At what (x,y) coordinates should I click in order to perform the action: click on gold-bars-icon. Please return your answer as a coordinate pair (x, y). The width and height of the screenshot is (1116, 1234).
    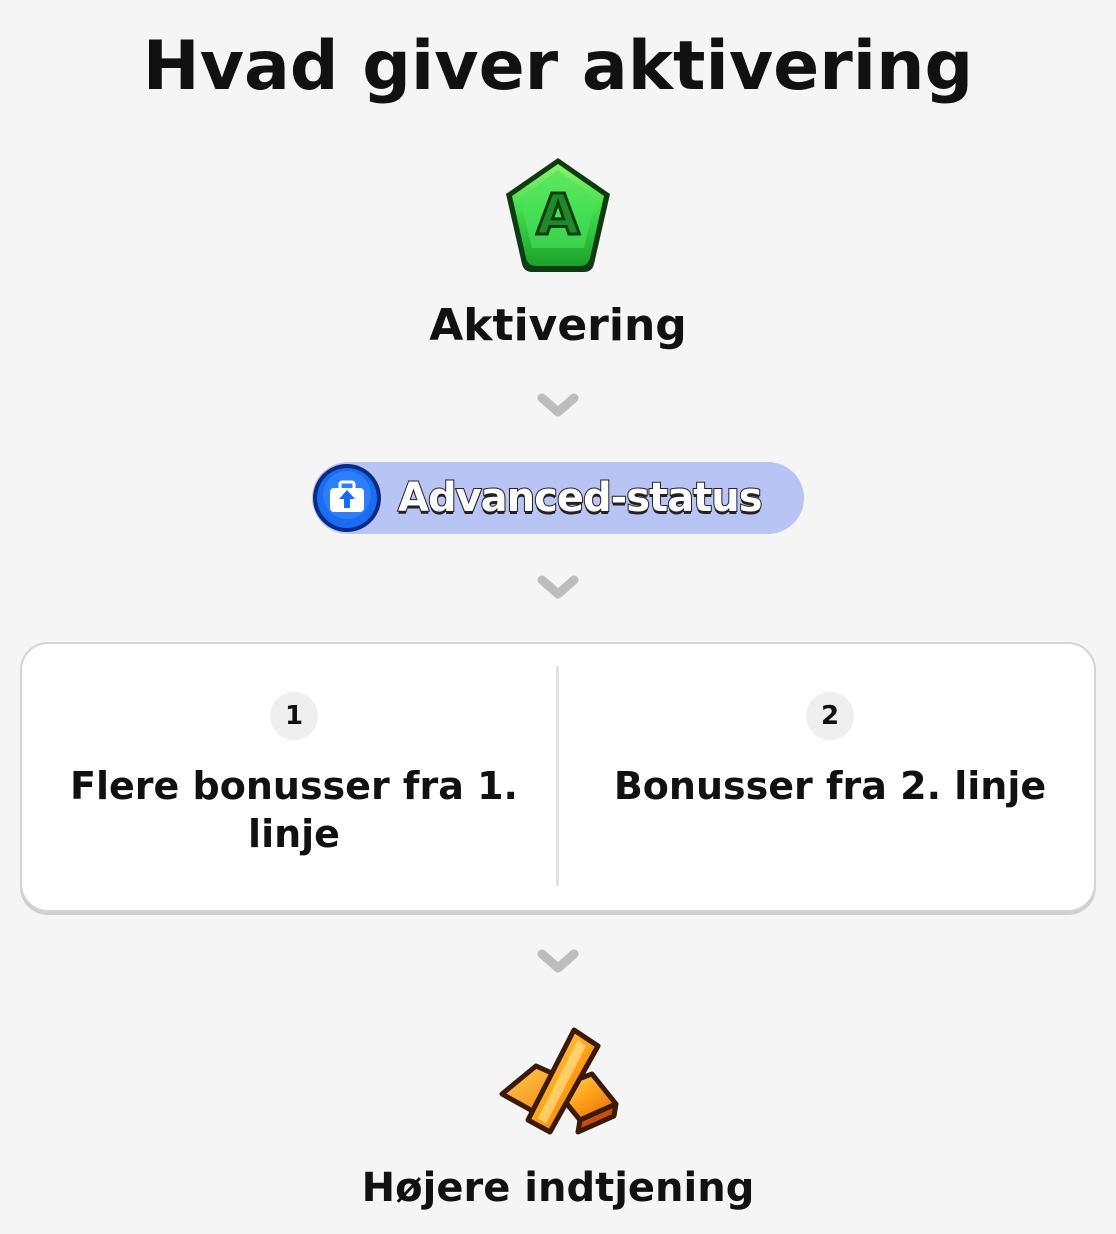
    Looking at the image, I should click on (559, 1081).